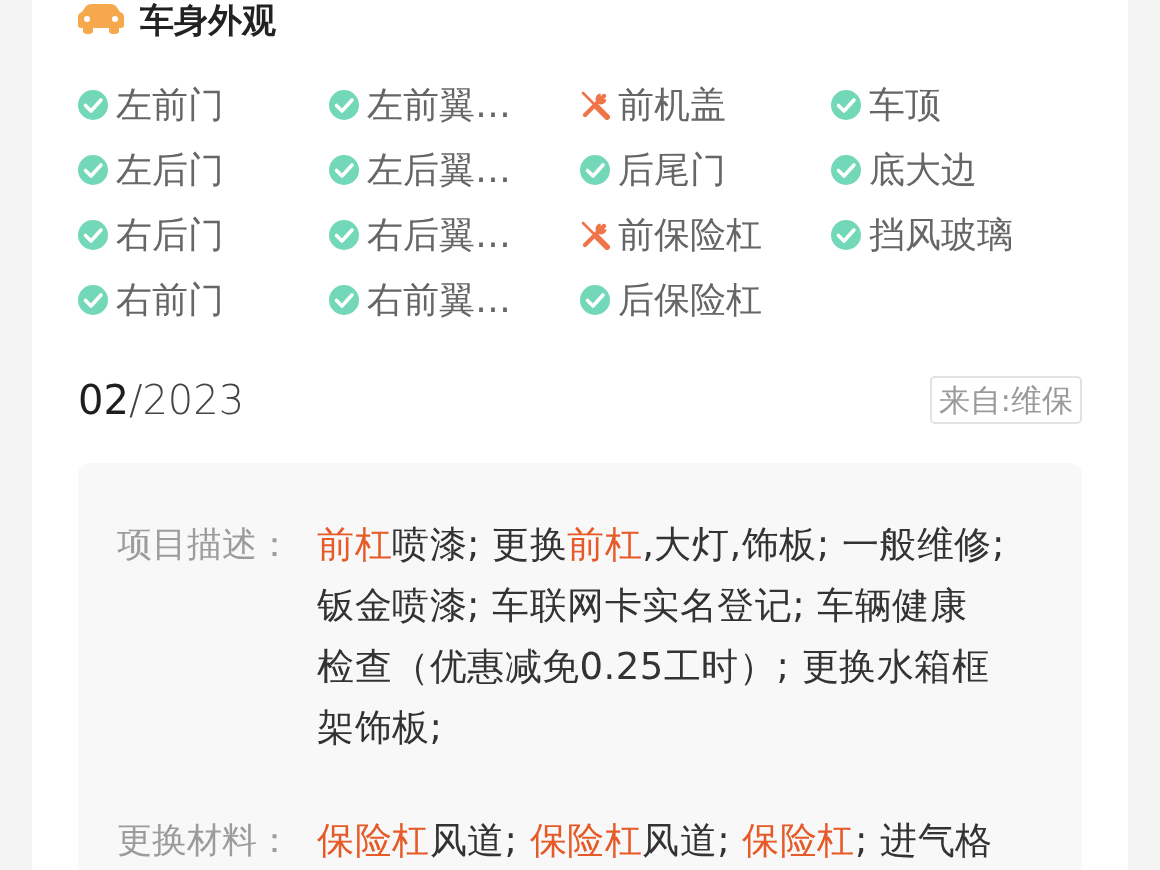  I want to click on part-label: 底大边, so click(923, 169).